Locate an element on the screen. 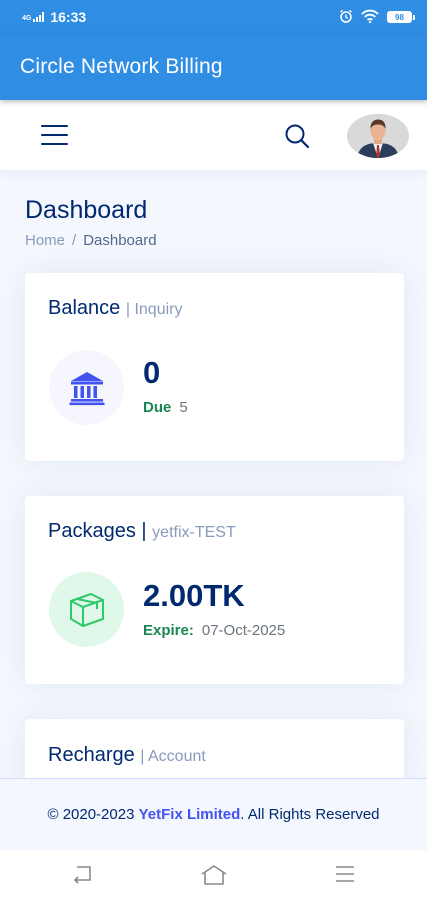 This screenshot has width=427, height=900. packages-subtitle: yetfix-TEST is located at coordinates (194, 532).